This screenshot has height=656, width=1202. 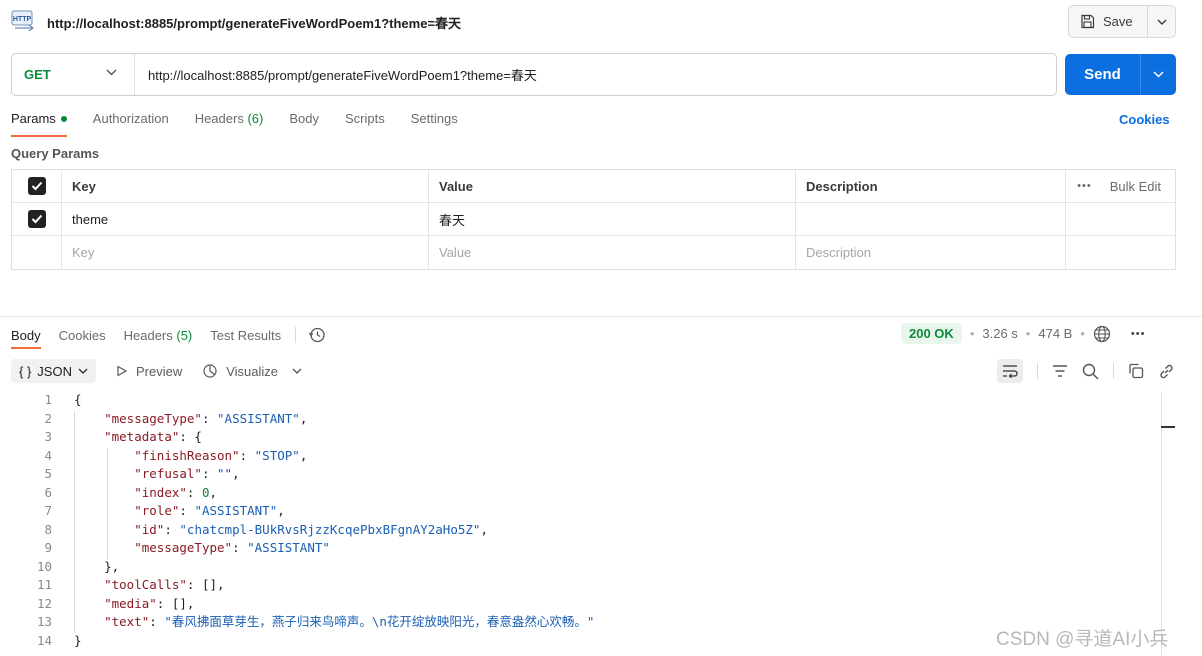 I want to click on watermark: CSDN @寻道AI小兵, so click(x=1082, y=639).